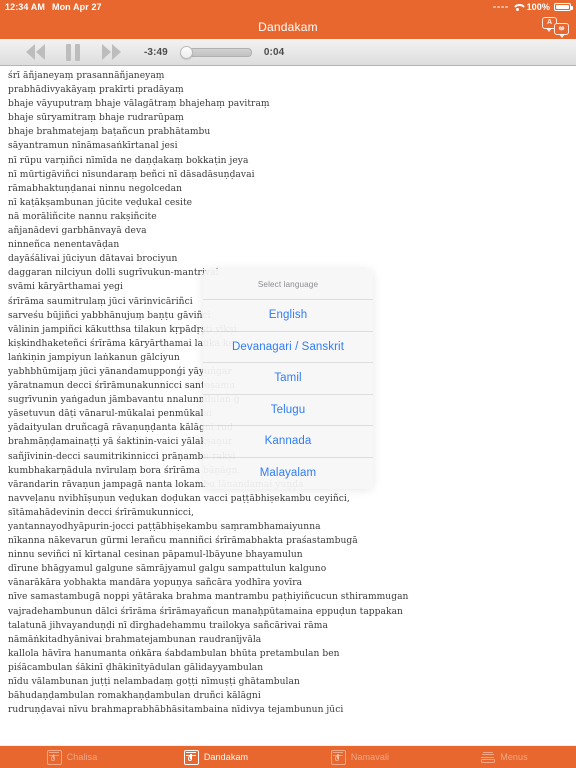 The image size is (576, 768). What do you see at coordinates (101, 512) in the screenshot?
I see `lyrics-line: sītāmahādevinin decci śrīrāmukunnicci,` at bounding box center [101, 512].